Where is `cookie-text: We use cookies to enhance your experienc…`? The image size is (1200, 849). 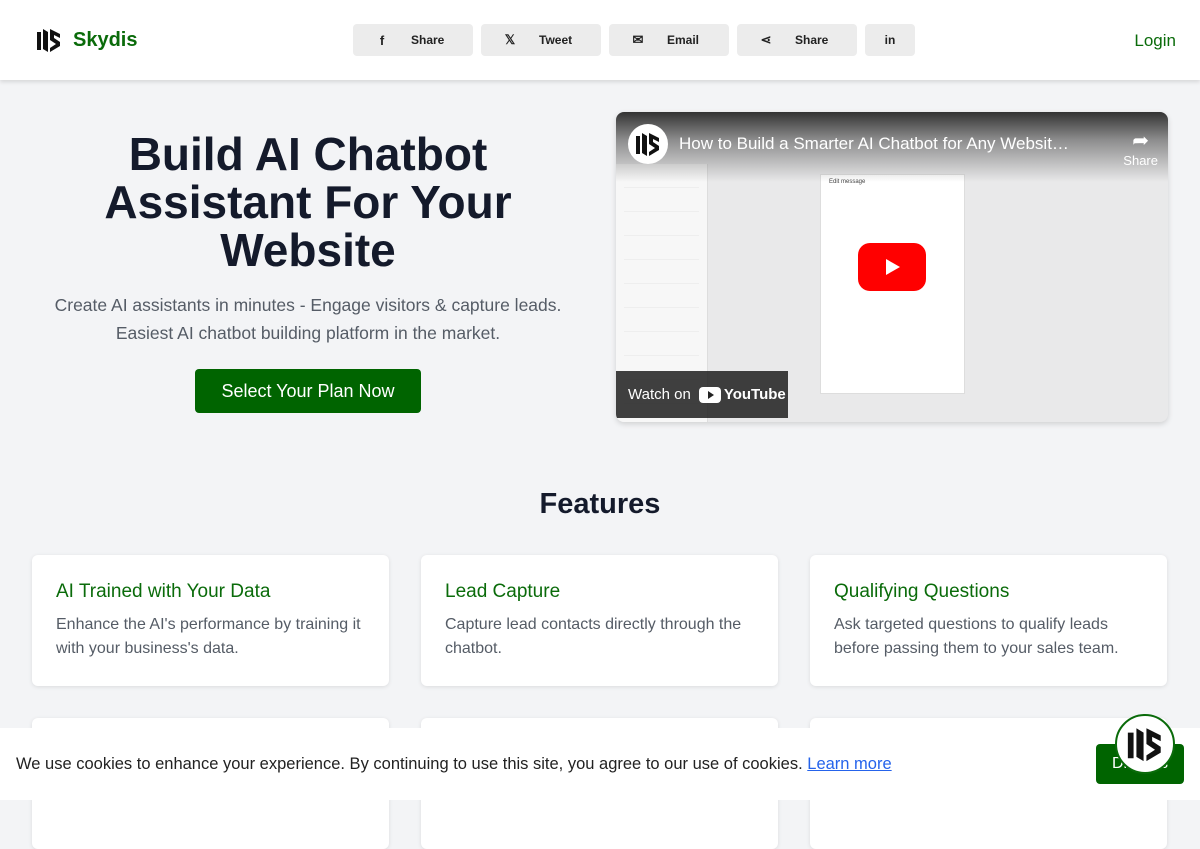 cookie-text: We use cookies to enhance your experienc… is located at coordinates (454, 764).